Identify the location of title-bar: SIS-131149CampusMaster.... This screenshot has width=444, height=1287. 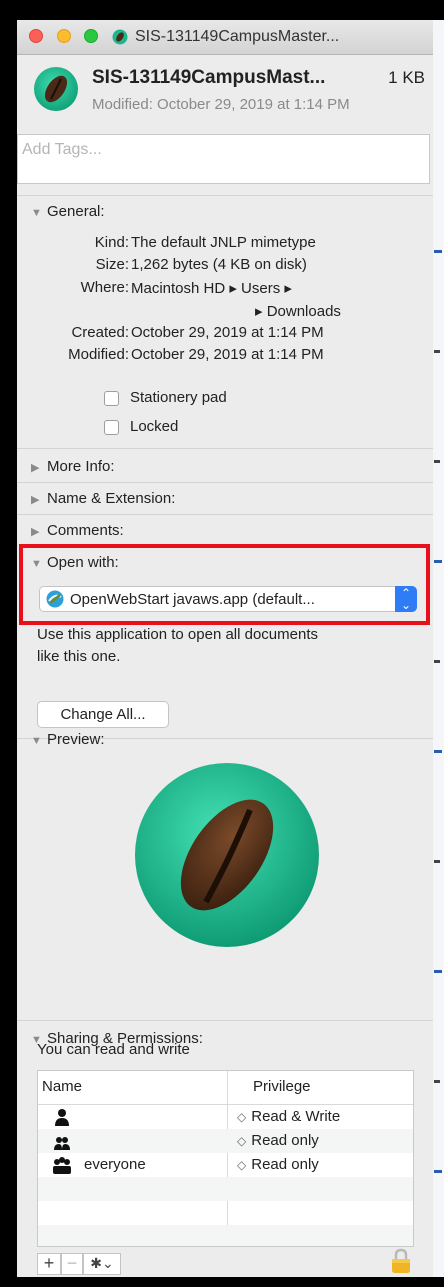
(225, 37).